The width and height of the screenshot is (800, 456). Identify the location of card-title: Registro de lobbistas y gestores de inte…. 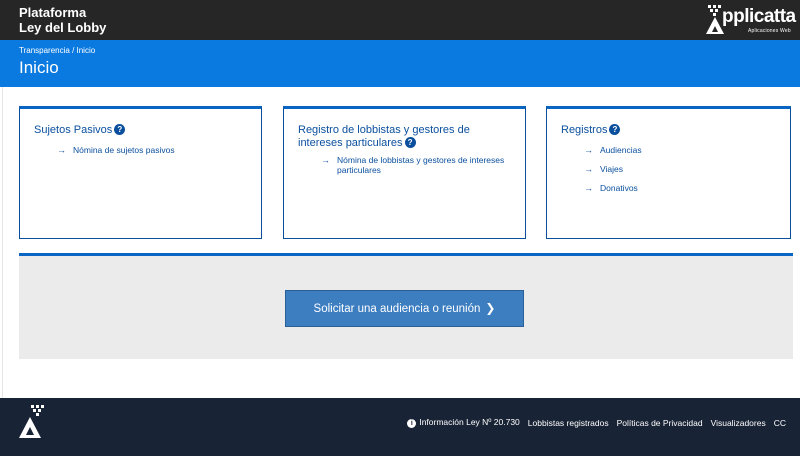
(403, 137).